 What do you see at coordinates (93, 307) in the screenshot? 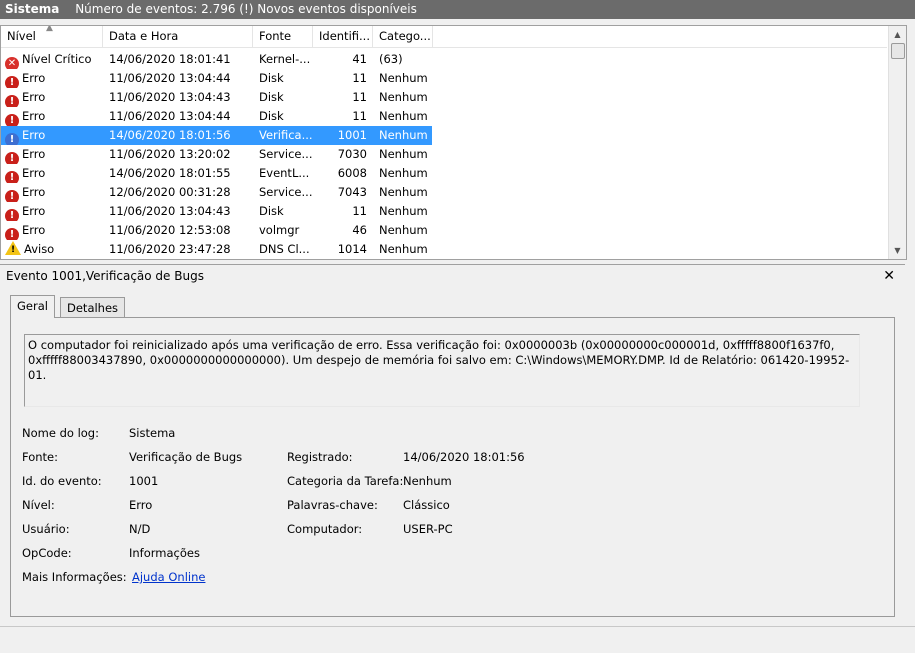
I see `tab-details: Detalhes` at bounding box center [93, 307].